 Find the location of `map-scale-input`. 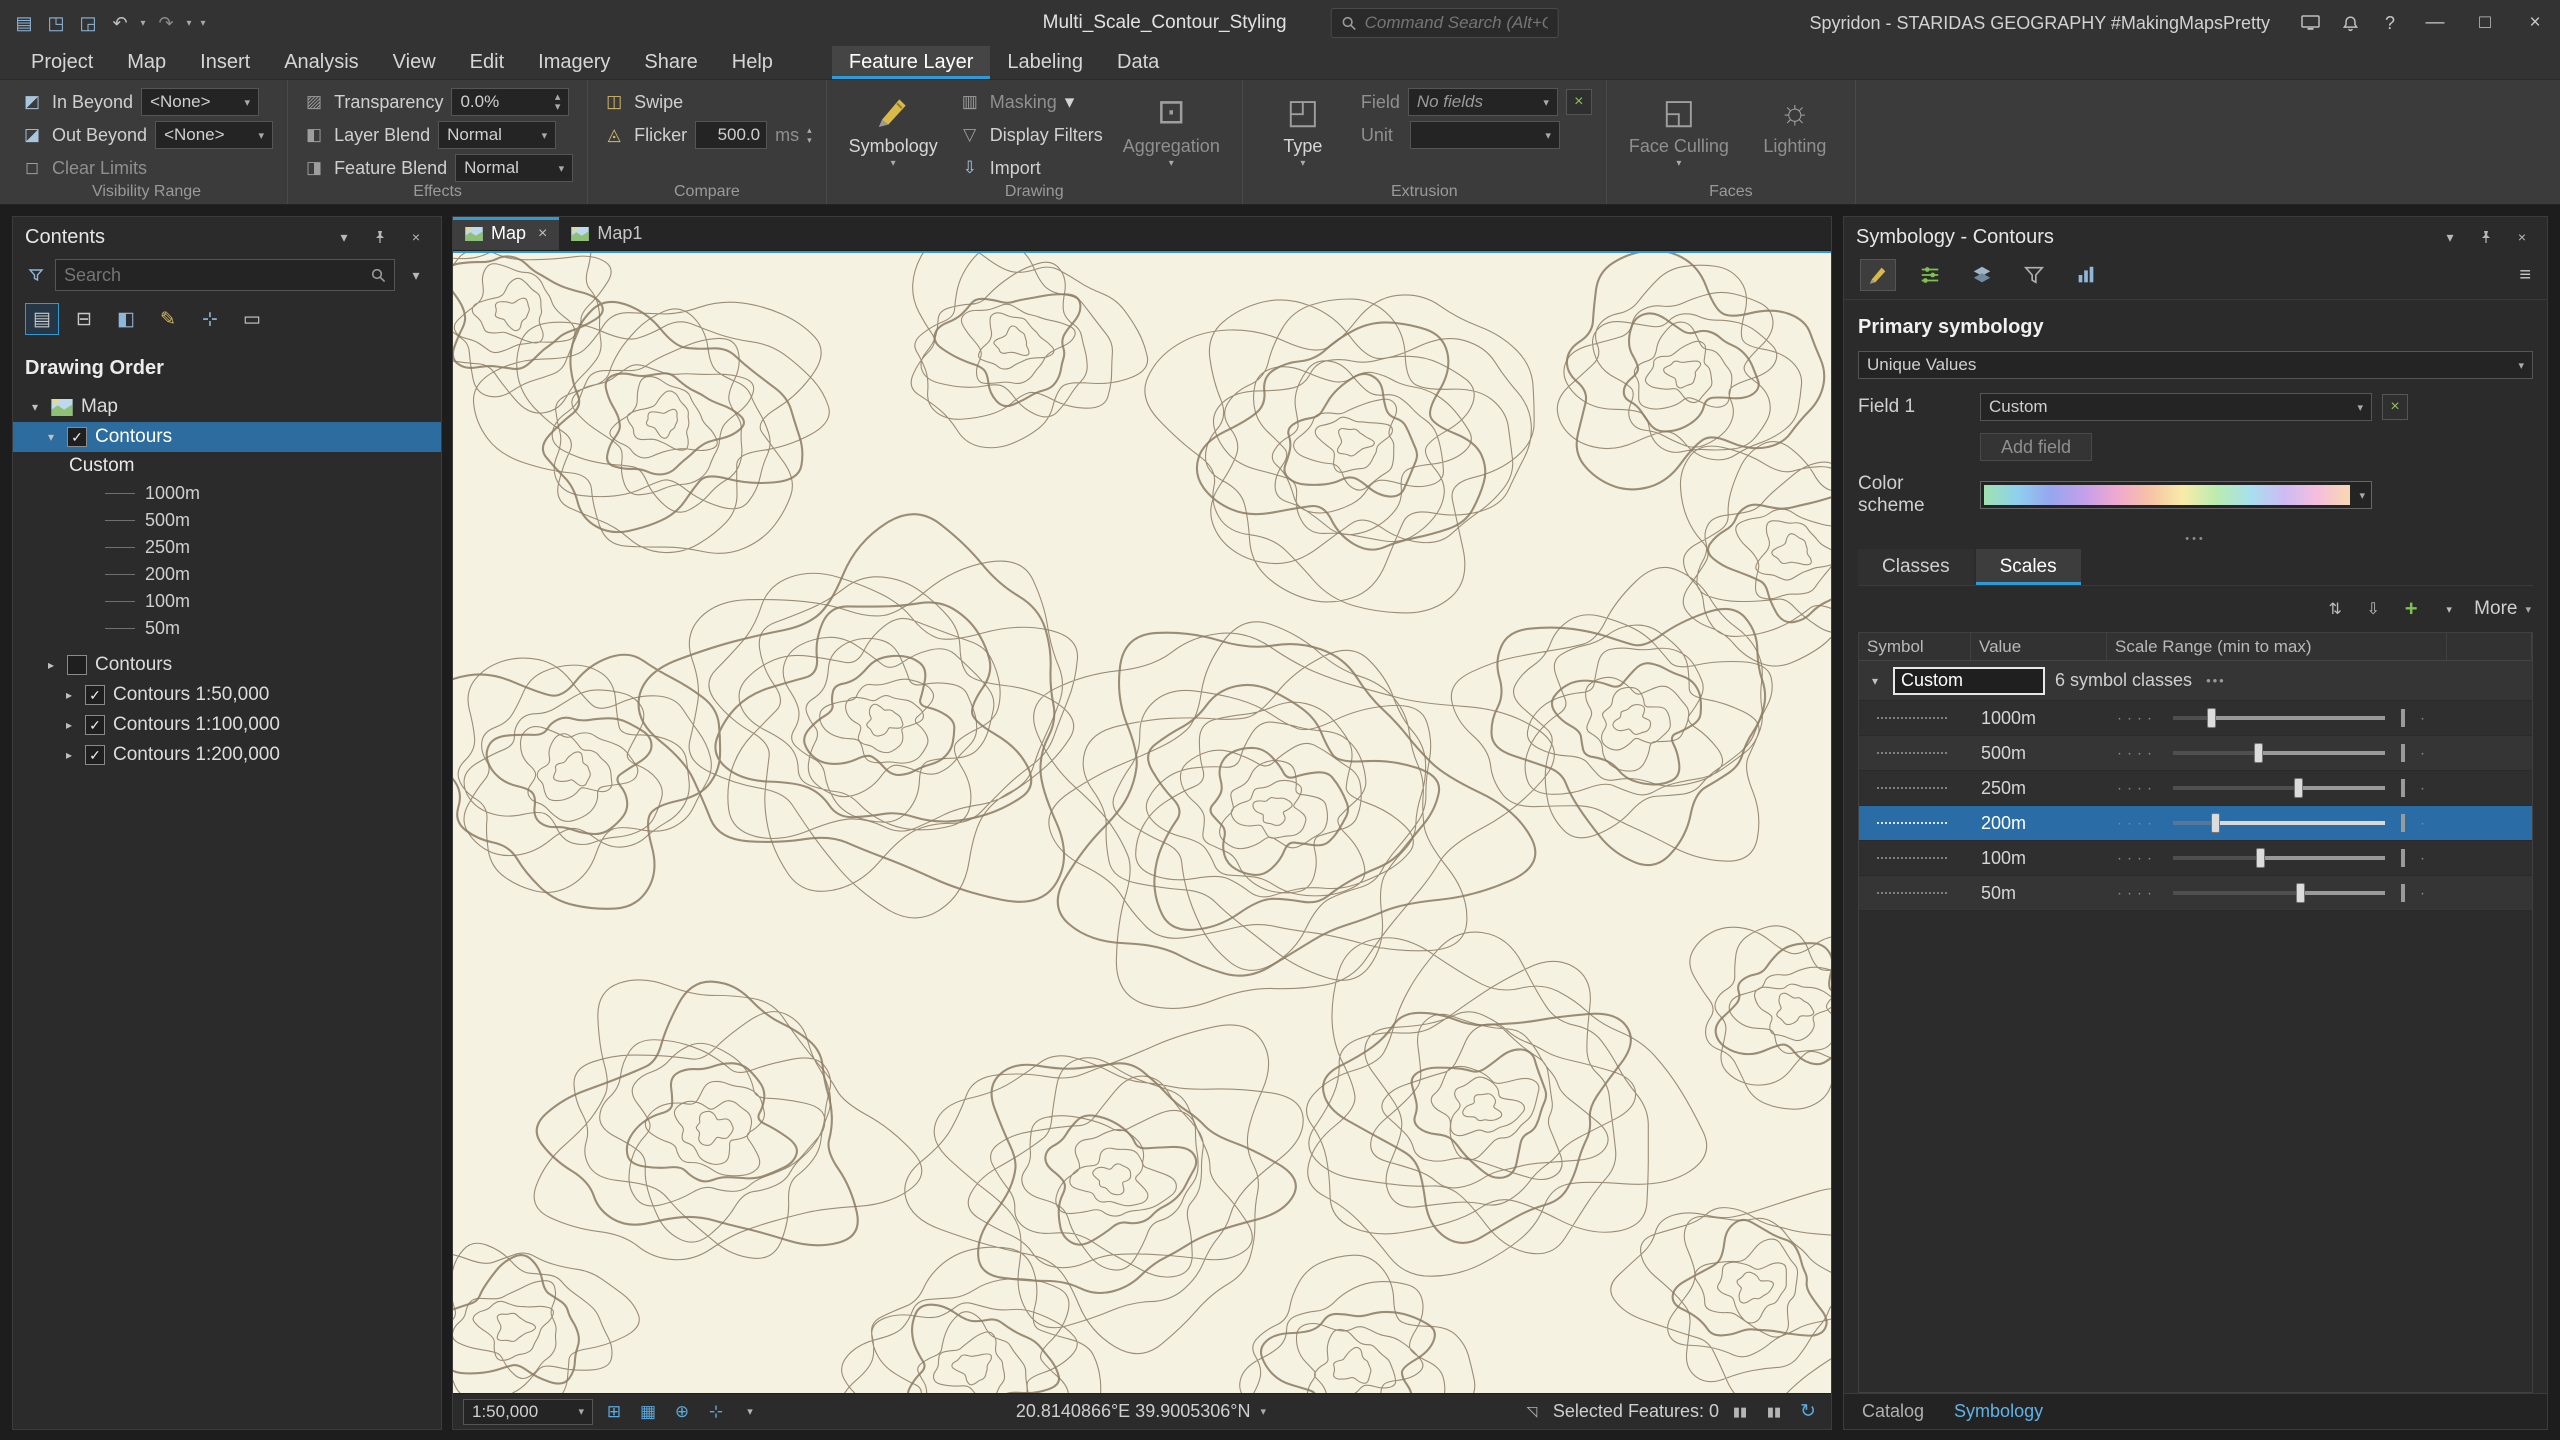

map-scale-input is located at coordinates (518, 1411).